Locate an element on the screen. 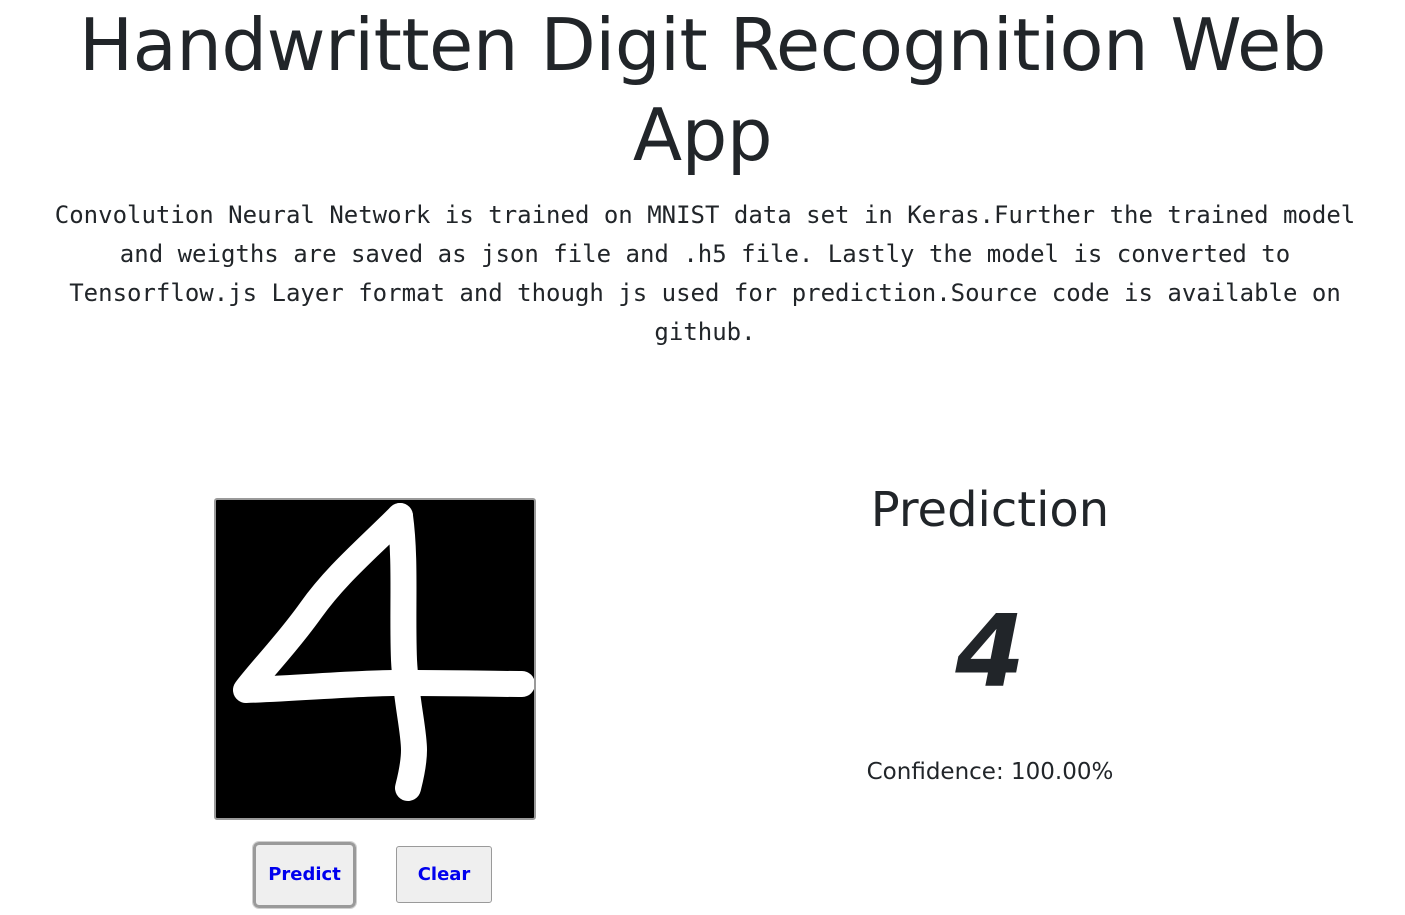 This screenshot has height=915, width=1405. handwritten-digit-stroke is located at coordinates (383, 652).